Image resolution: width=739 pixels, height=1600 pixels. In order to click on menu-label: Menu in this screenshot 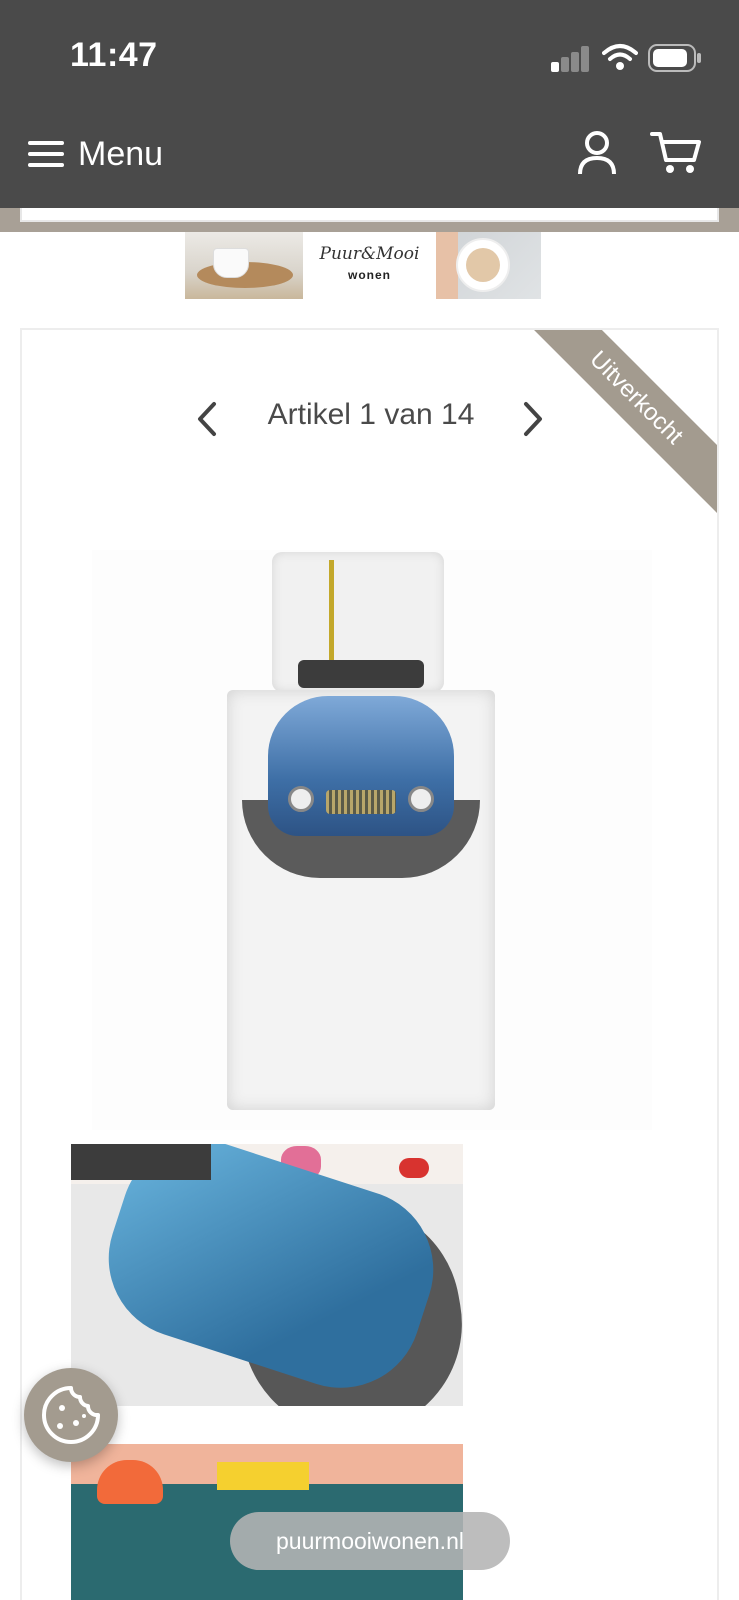, I will do `click(121, 153)`.